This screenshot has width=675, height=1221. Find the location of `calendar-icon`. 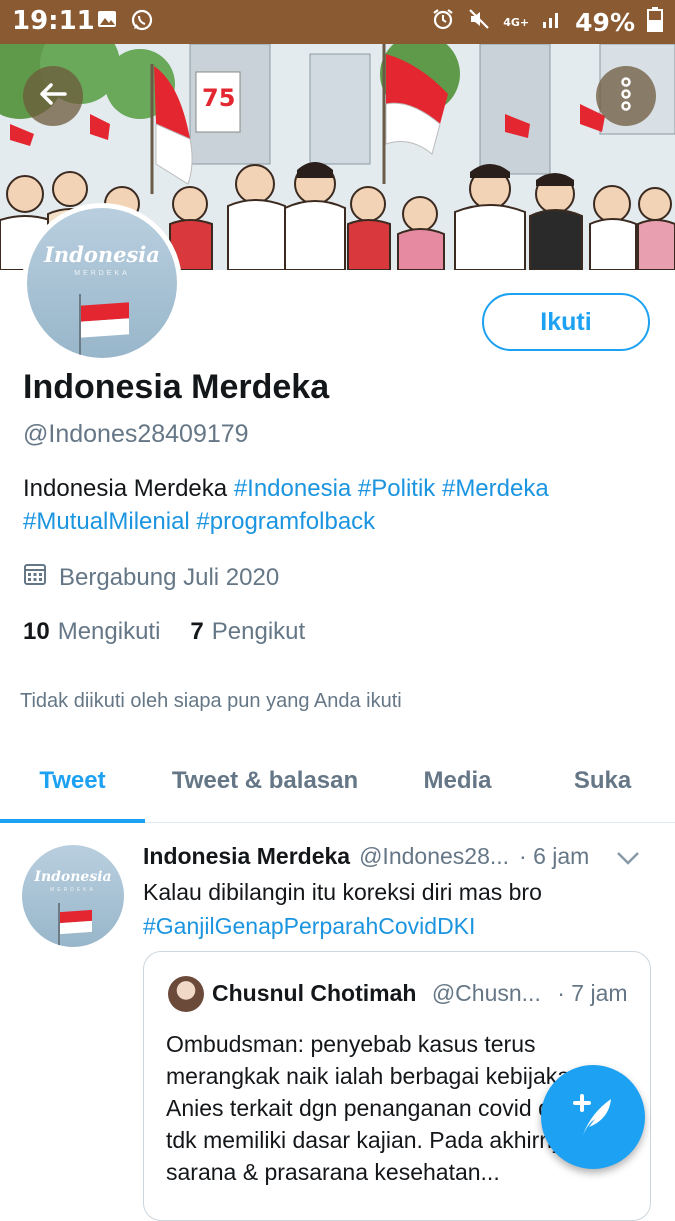

calendar-icon is located at coordinates (35, 577).